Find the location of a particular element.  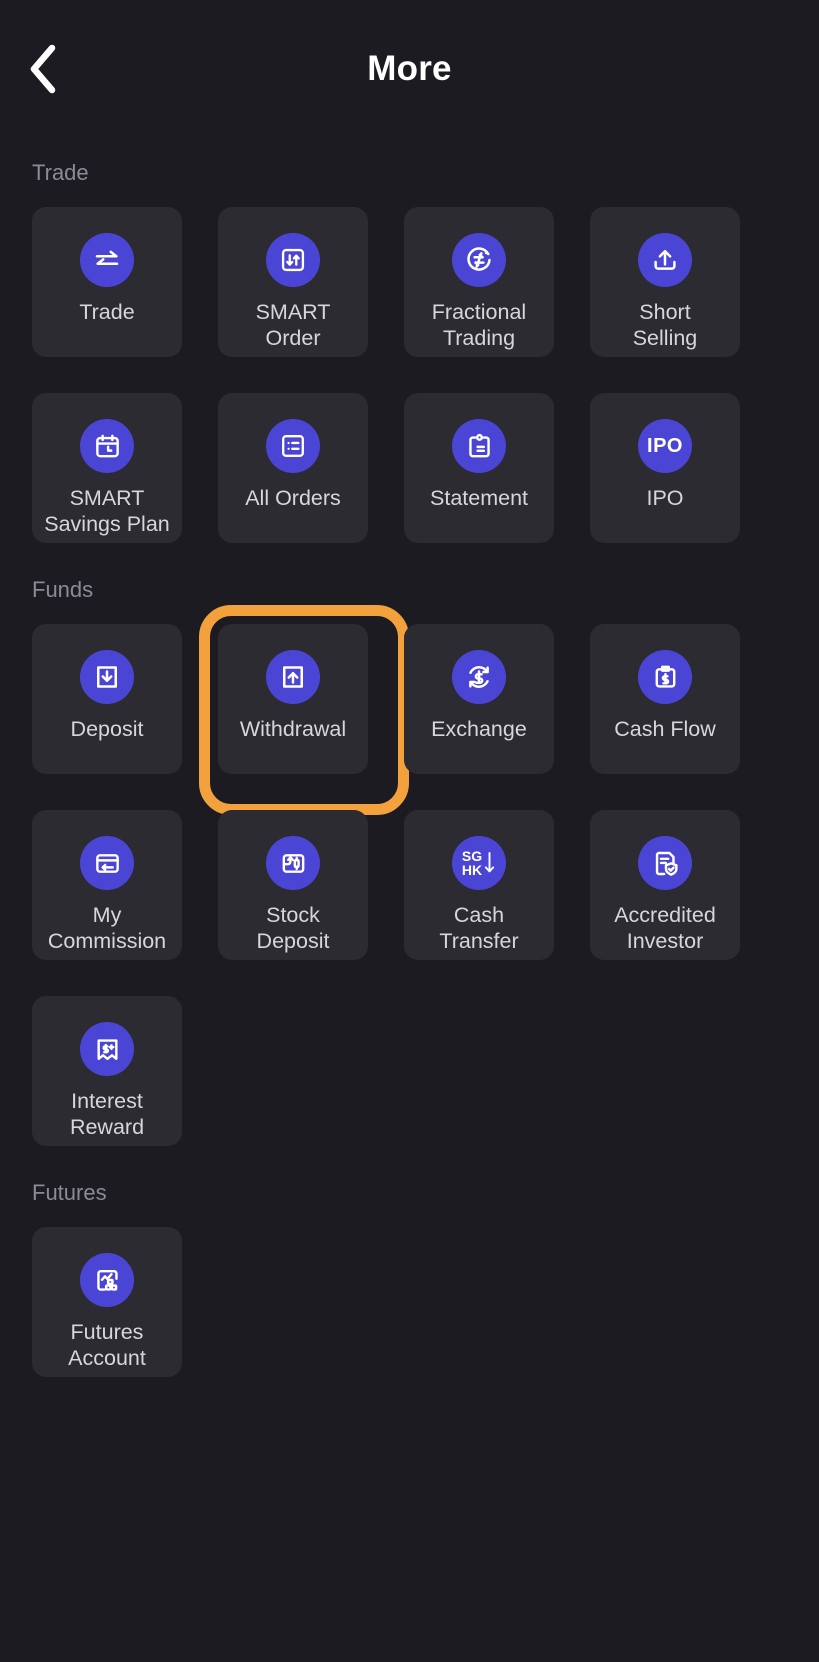

tile-label-statement: Statement is located at coordinates (479, 498).